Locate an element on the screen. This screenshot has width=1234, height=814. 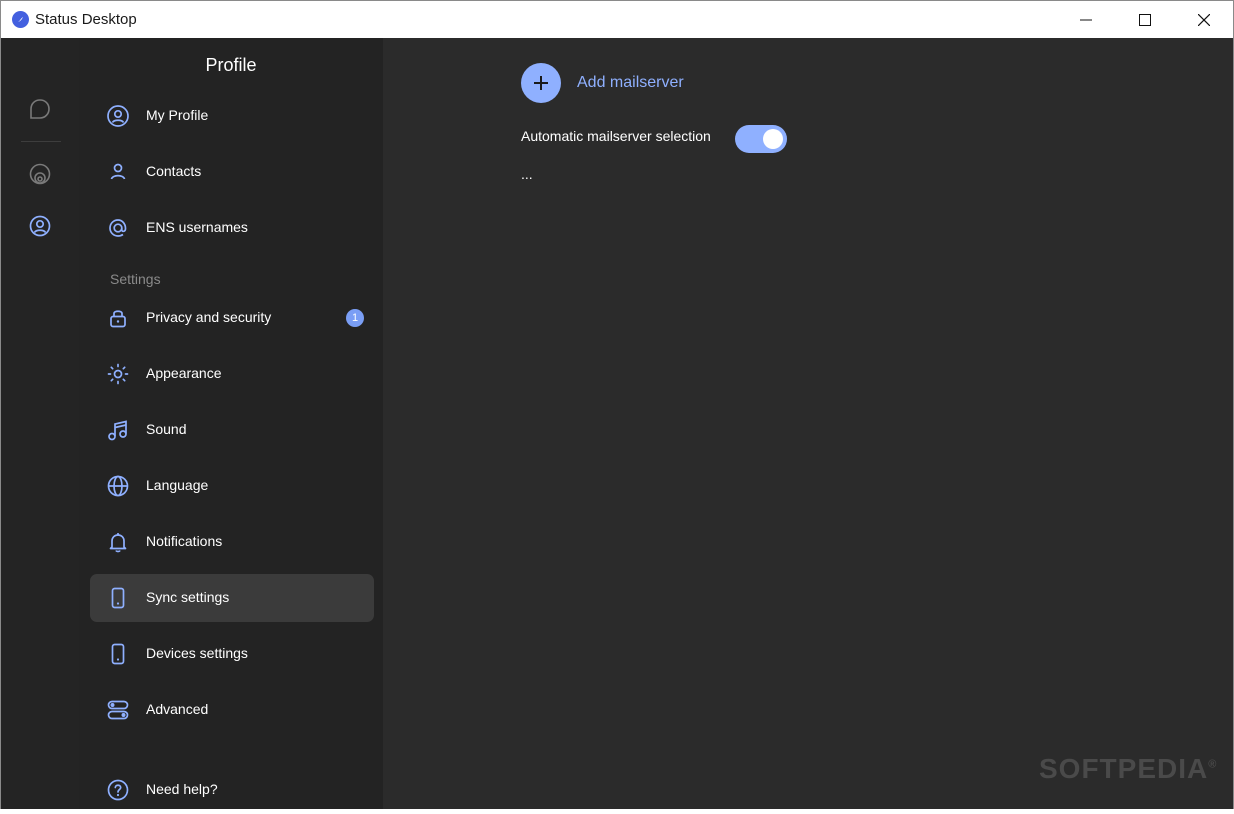
sidebar-item-sync-settings: Sync settings is located at coordinates (232, 598).